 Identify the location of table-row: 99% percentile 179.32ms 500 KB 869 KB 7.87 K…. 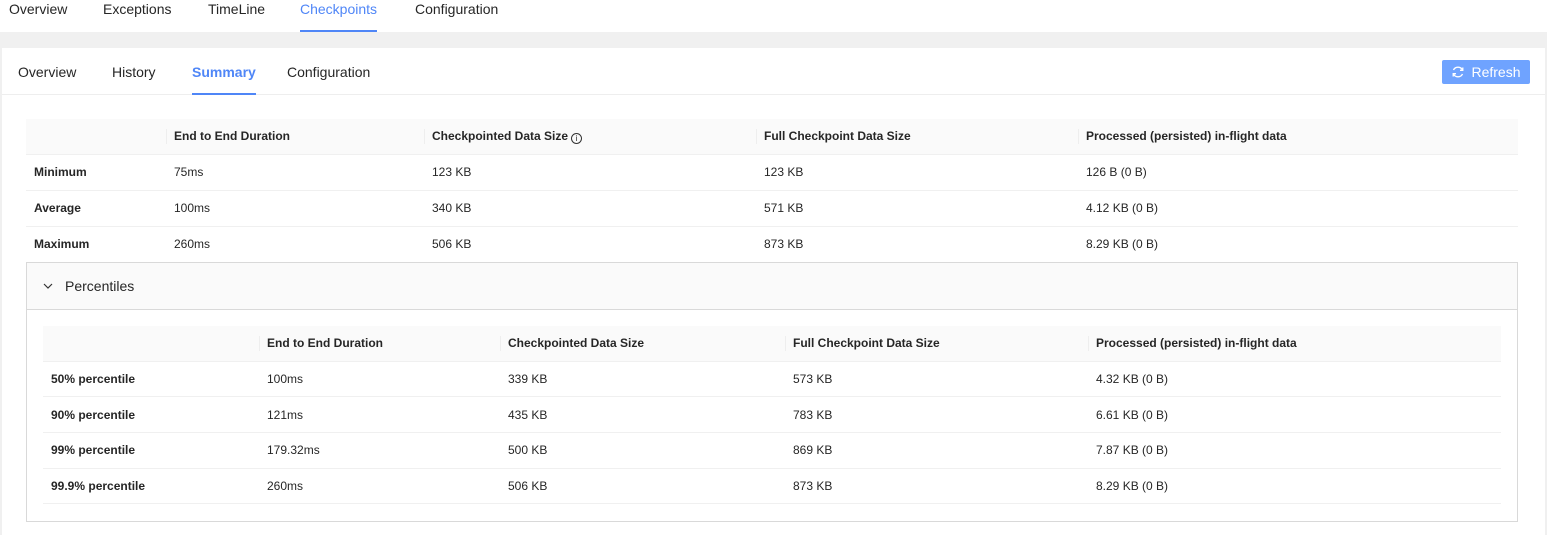
(772, 450).